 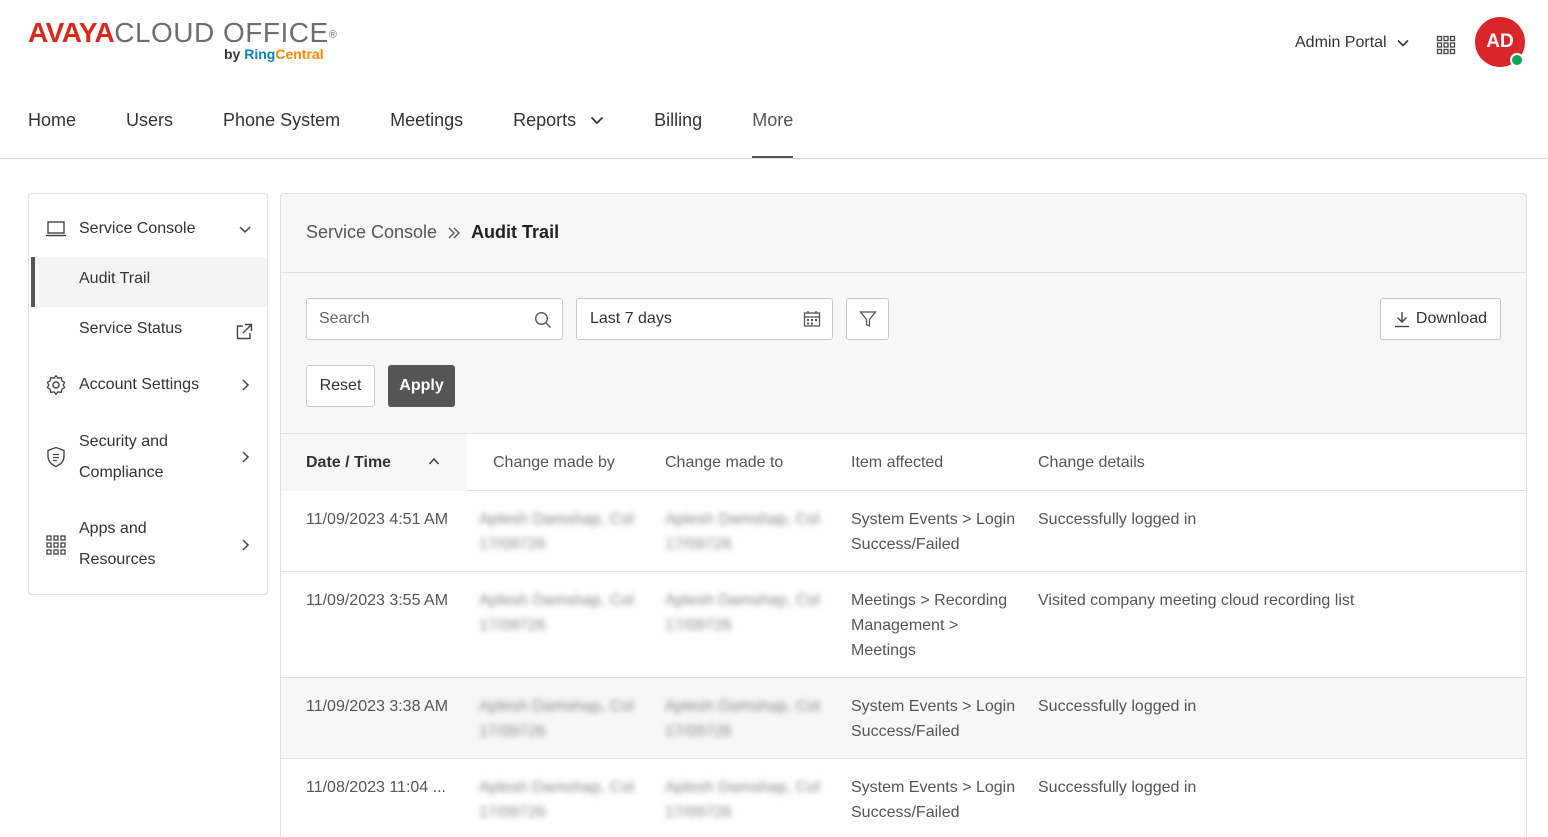 I want to click on reset-button: Reset, so click(x=340, y=386).